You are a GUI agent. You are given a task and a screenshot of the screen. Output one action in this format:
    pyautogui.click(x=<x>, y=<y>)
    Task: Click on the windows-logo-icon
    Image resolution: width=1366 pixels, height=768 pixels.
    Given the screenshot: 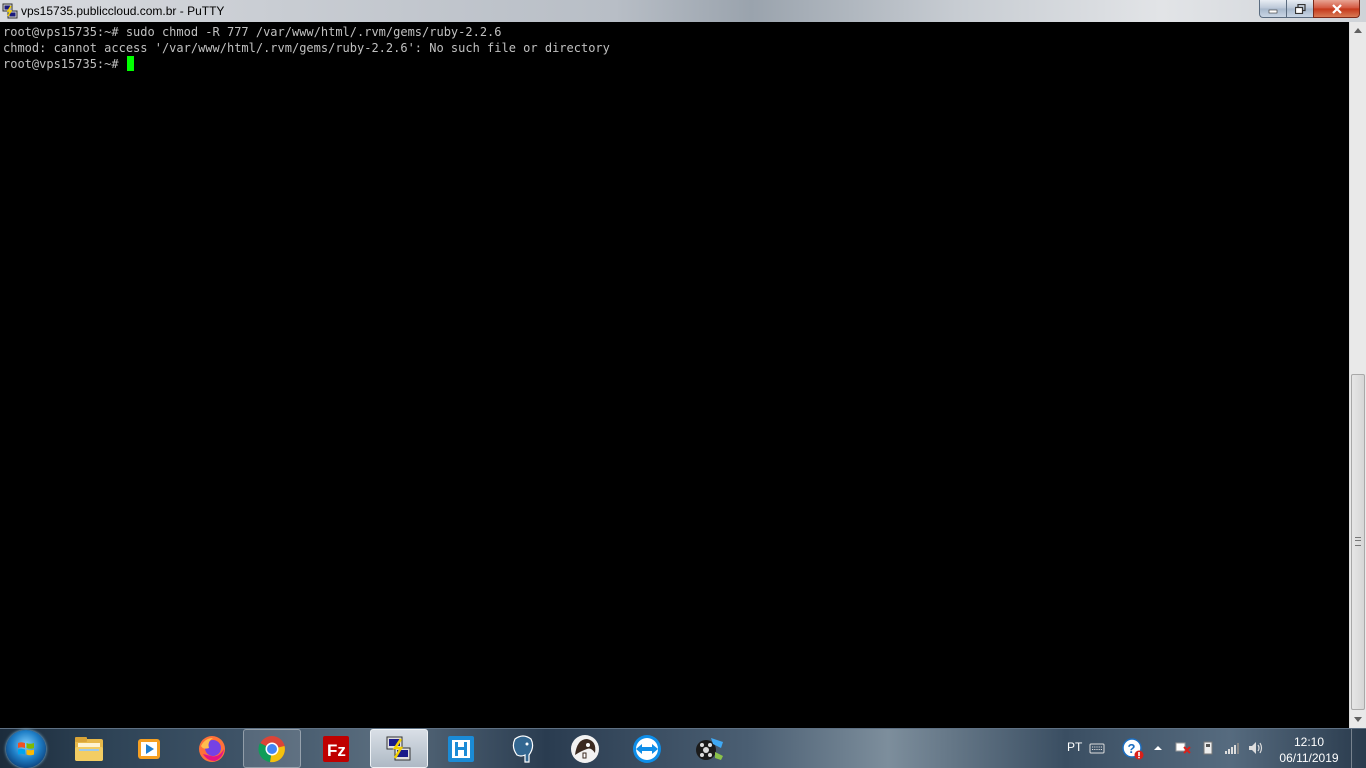 What is the action you would take?
    pyautogui.click(x=26, y=749)
    